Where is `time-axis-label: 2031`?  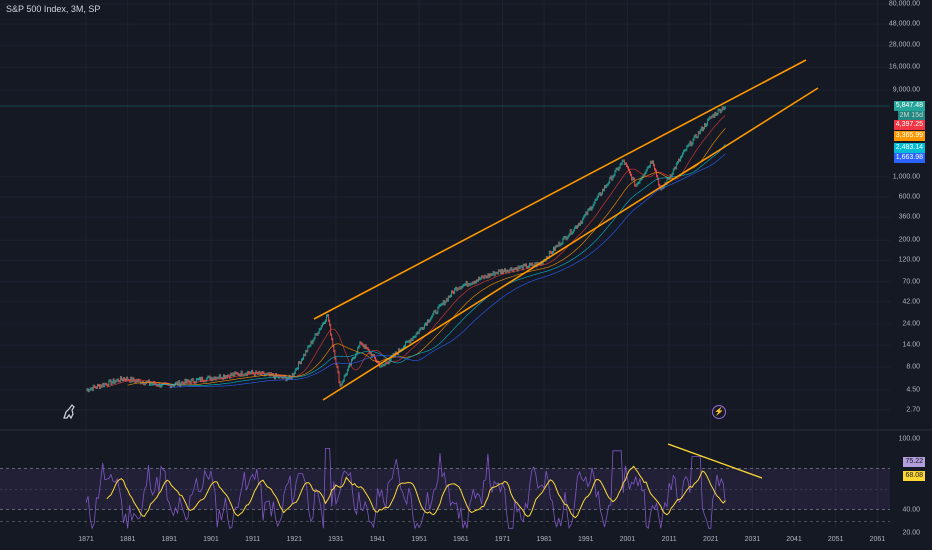 time-axis-label: 2031 is located at coordinates (752, 539).